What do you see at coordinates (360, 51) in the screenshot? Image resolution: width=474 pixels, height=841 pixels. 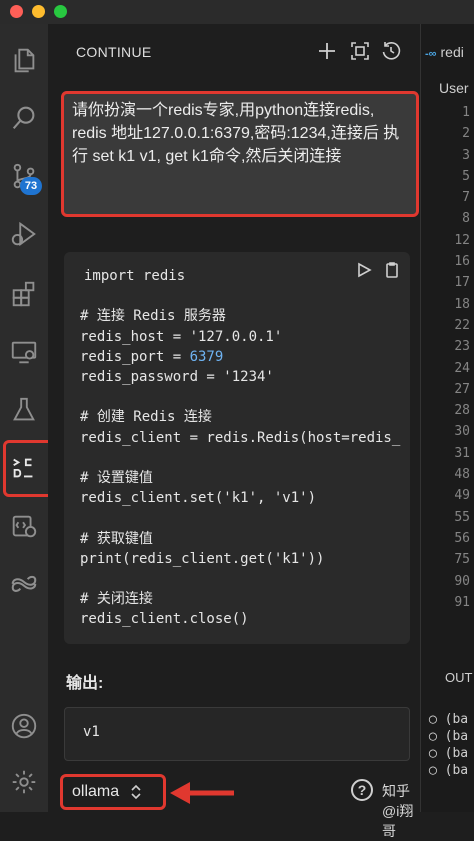 I see `fullscreen-icon` at bounding box center [360, 51].